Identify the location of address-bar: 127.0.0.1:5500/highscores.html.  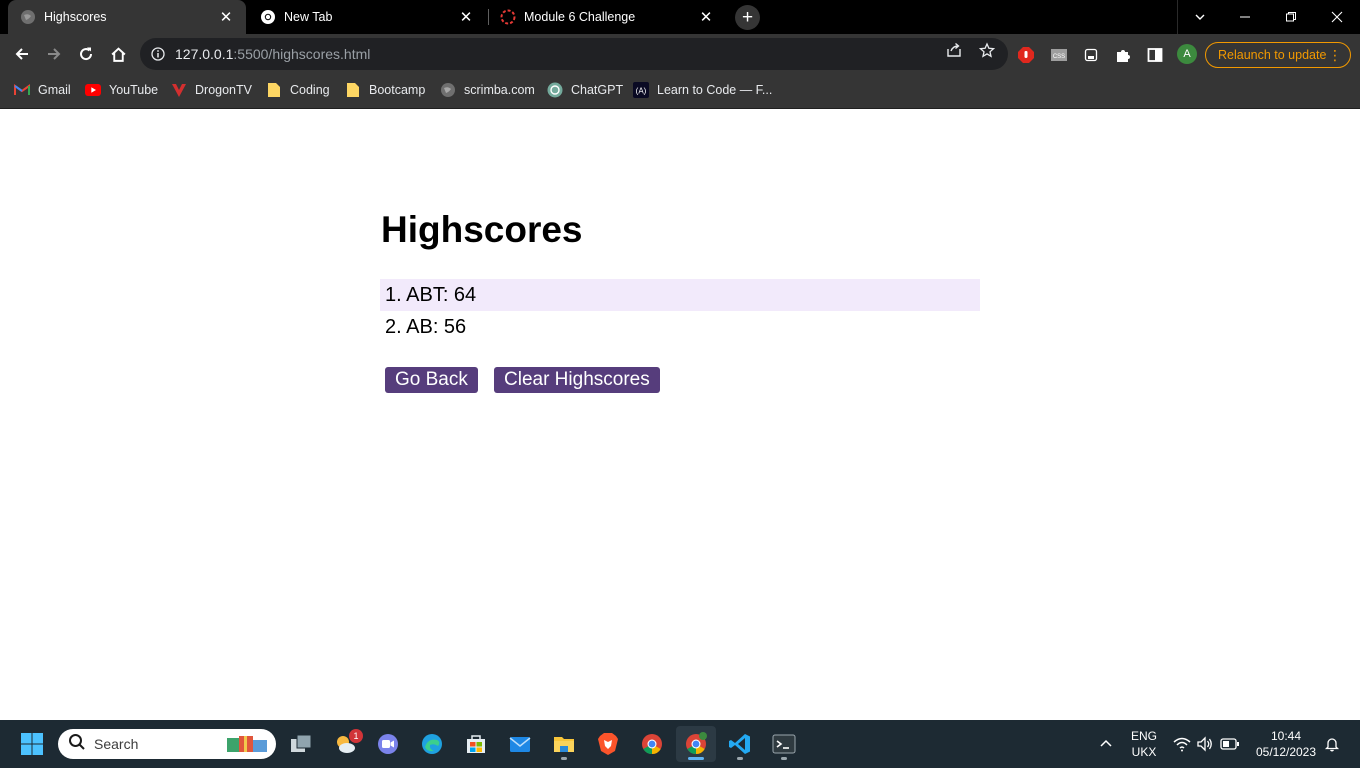
(574, 54).